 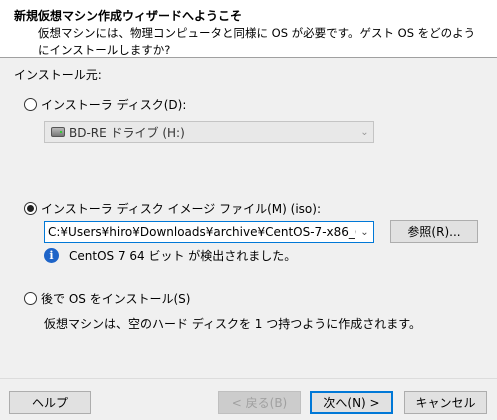 What do you see at coordinates (181, 209) in the screenshot?
I see `disc-image-label: インストーラ ディスク イメージ ファイル(M) (iso):` at bounding box center [181, 209].